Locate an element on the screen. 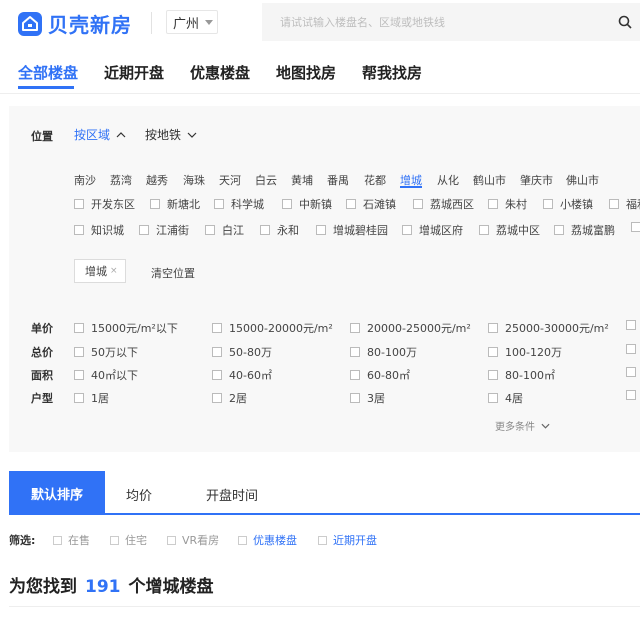  subarea-checkbox: 白江 is located at coordinates (224, 230).